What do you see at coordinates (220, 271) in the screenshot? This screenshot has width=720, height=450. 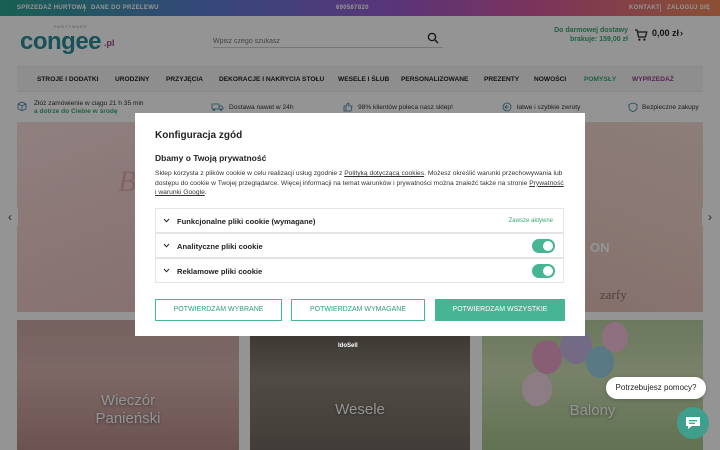 I see `cookie-section-label: Reklamowe pliki cookie` at bounding box center [220, 271].